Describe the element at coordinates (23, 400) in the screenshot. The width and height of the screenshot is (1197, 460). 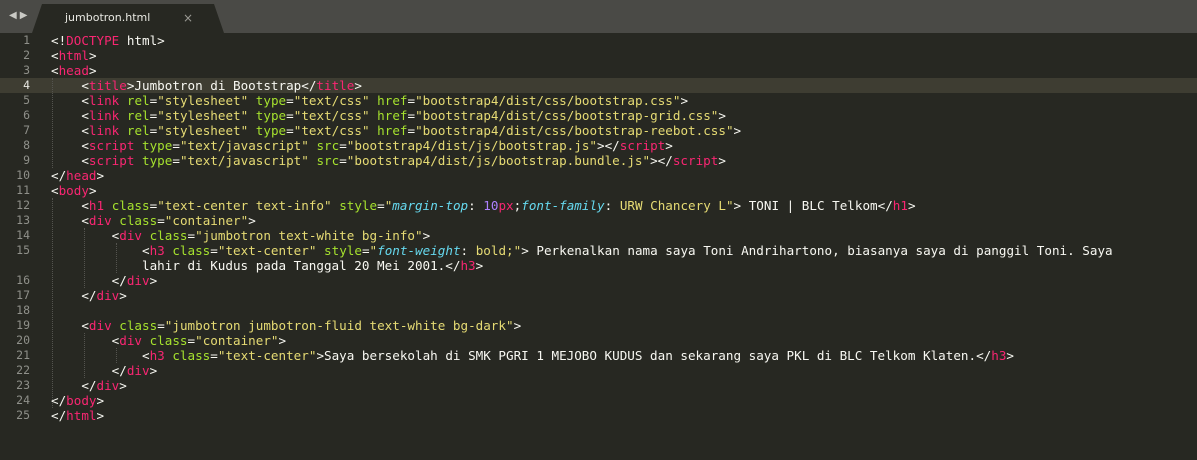
I see `line-number: 24` at that location.